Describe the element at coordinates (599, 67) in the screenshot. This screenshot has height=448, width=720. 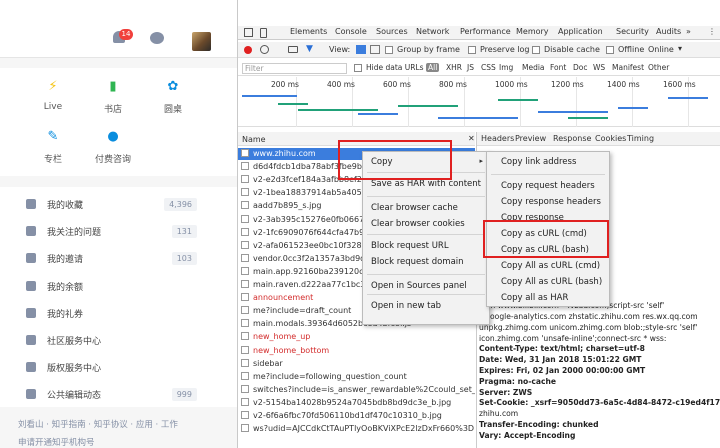
I see `filter-type-ws: WS` at that location.